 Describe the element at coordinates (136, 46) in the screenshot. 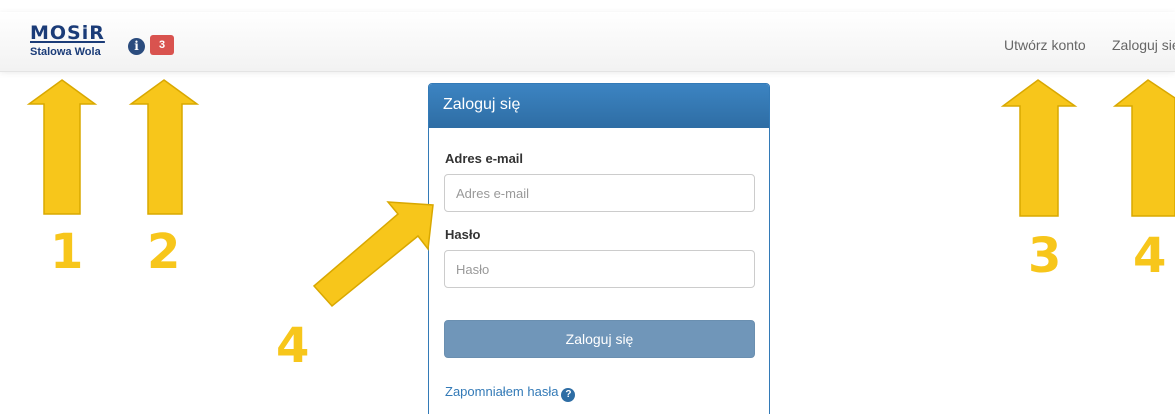

I see `info-icon: i` at that location.